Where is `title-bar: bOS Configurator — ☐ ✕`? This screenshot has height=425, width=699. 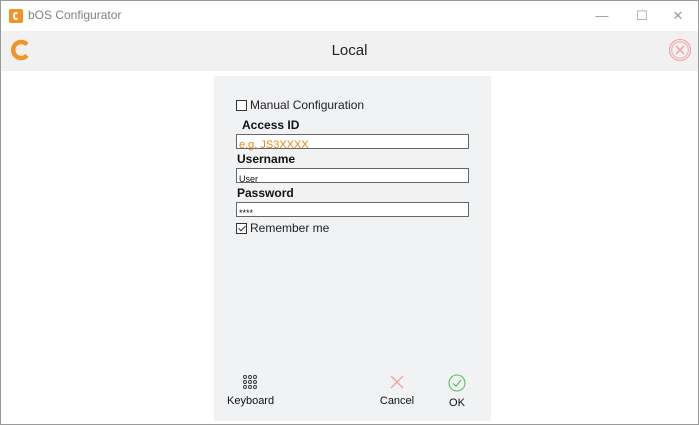
title-bar: bOS Configurator — ☐ ✕ is located at coordinates (349, 16).